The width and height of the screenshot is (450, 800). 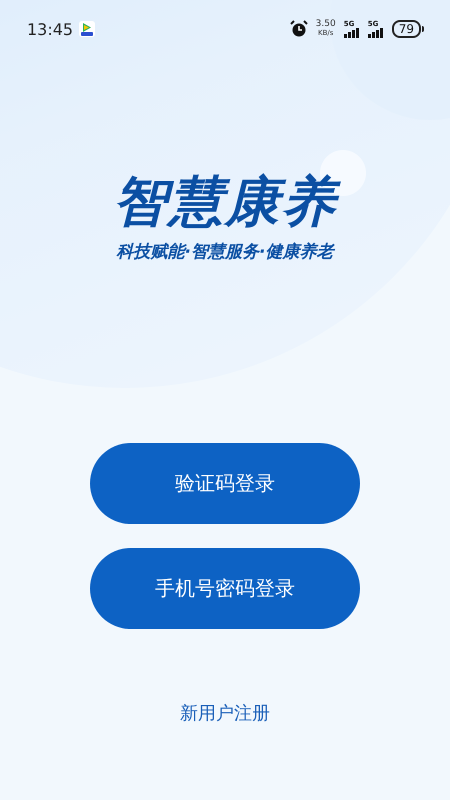 I want to click on app-slogan: 科技赋能·智慧服务·健康养老, so click(x=225, y=252).